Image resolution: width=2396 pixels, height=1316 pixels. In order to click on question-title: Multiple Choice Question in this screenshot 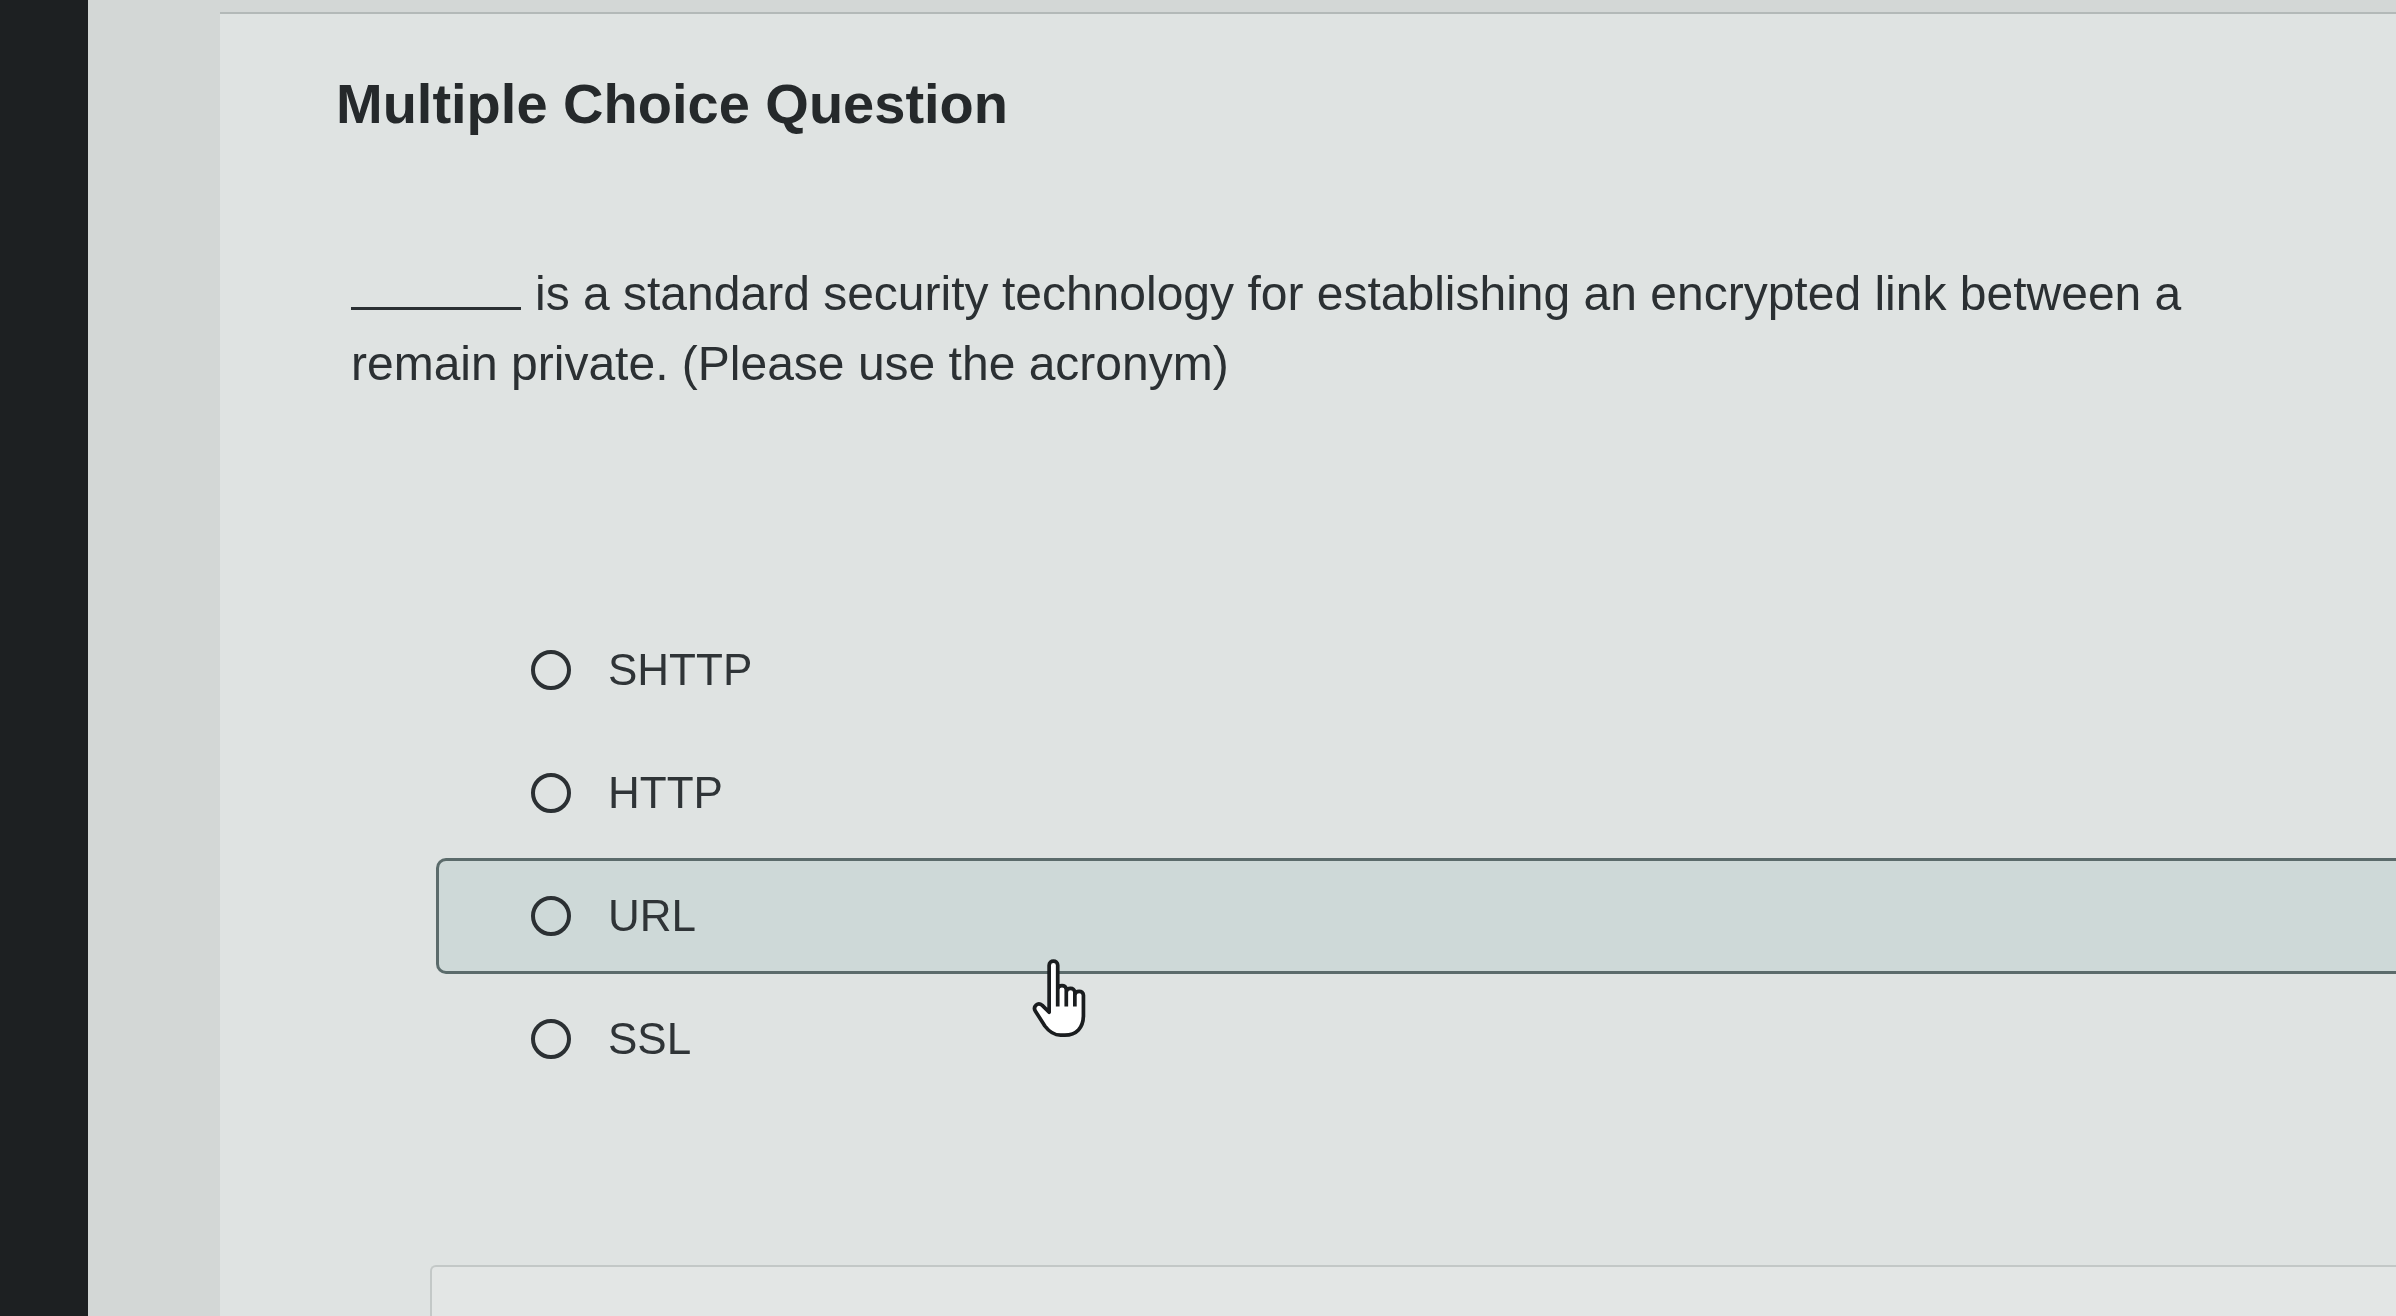, I will do `click(672, 104)`.